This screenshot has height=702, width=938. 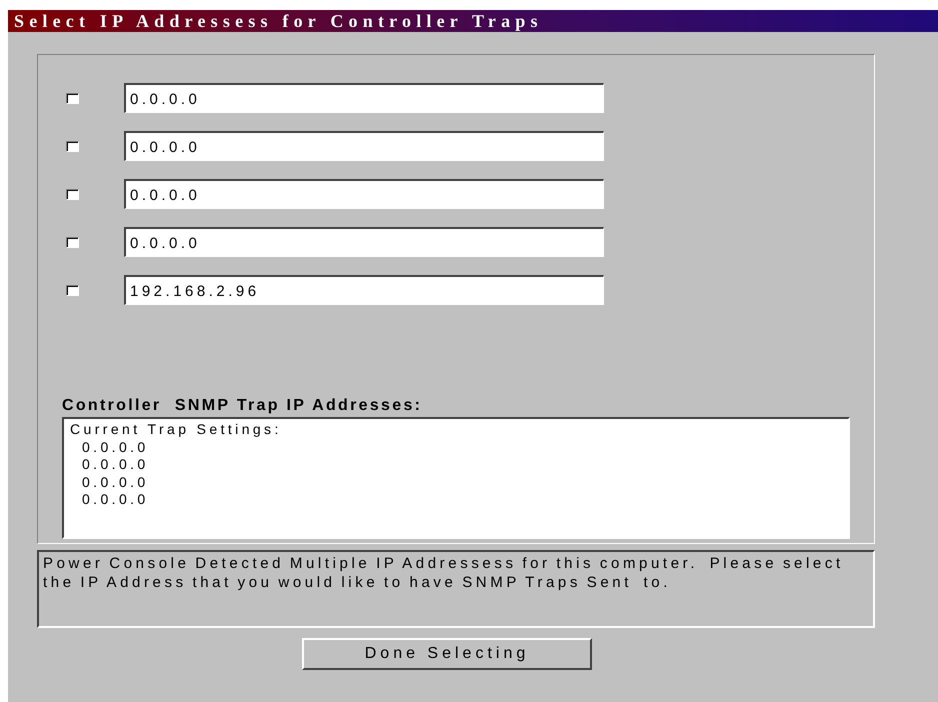 What do you see at coordinates (243, 406) in the screenshot?
I see `section-heading: Controller SNMP Trap IP Addresses:` at bounding box center [243, 406].